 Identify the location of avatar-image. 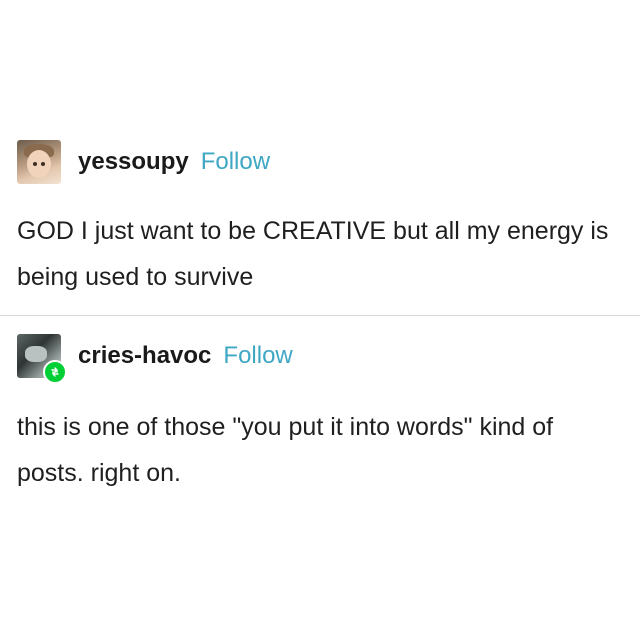
(36, 354).